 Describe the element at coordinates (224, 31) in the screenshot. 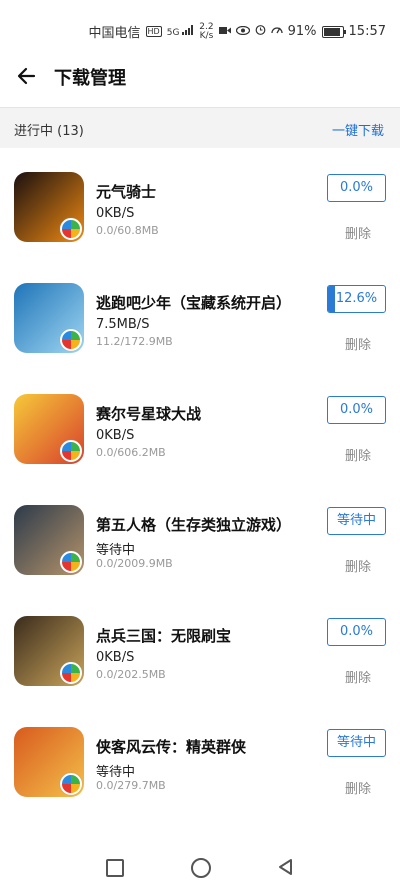

I see `video-icon` at that location.